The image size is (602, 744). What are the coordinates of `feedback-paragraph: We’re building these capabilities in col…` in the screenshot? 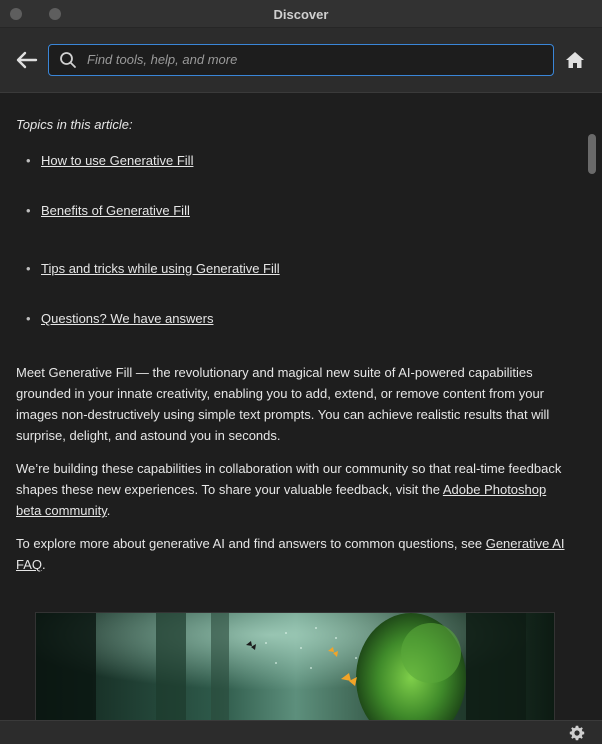 It's located at (289, 489).